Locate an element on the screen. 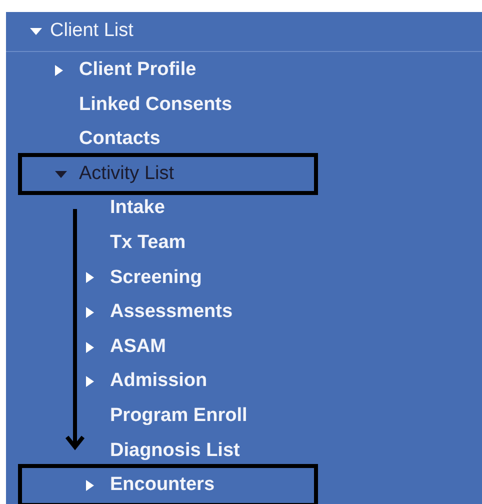 This screenshot has height=504, width=482. tree-item: Encounters is located at coordinates (168, 485).